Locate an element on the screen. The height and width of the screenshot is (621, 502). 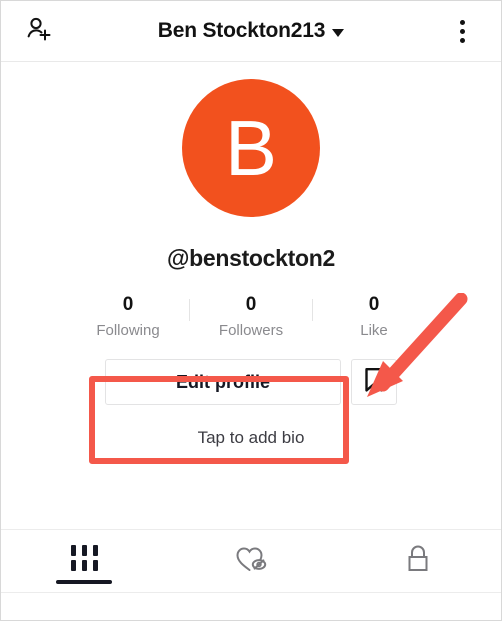
stat-label: Followers is located at coordinates (251, 330).